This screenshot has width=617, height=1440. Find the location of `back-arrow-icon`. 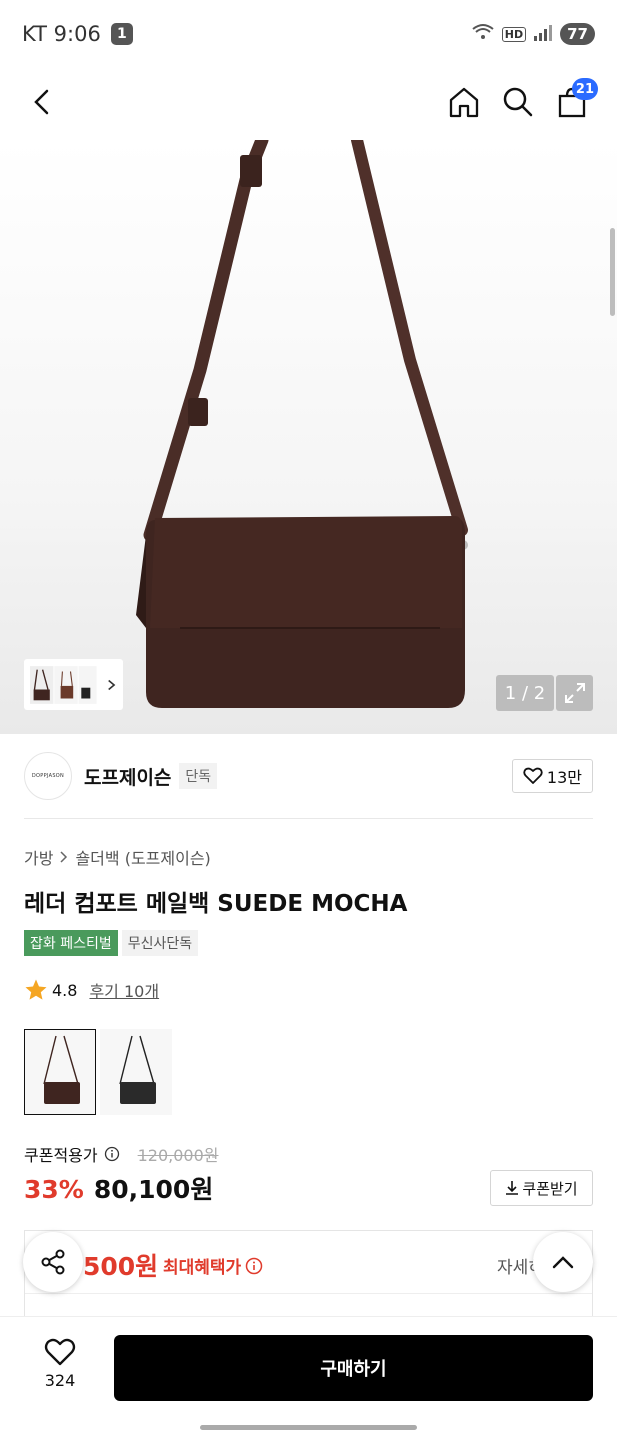

back-arrow-icon is located at coordinates (41, 102).